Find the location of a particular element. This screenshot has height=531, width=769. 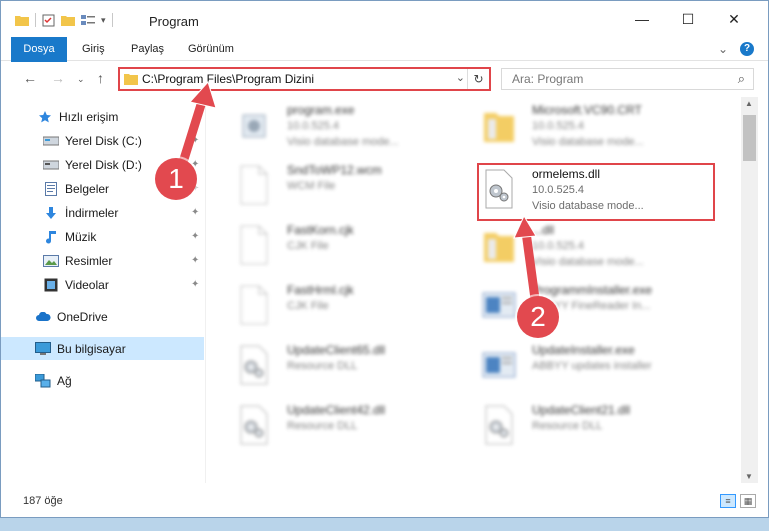

star-icon is located at coordinates (45, 117).